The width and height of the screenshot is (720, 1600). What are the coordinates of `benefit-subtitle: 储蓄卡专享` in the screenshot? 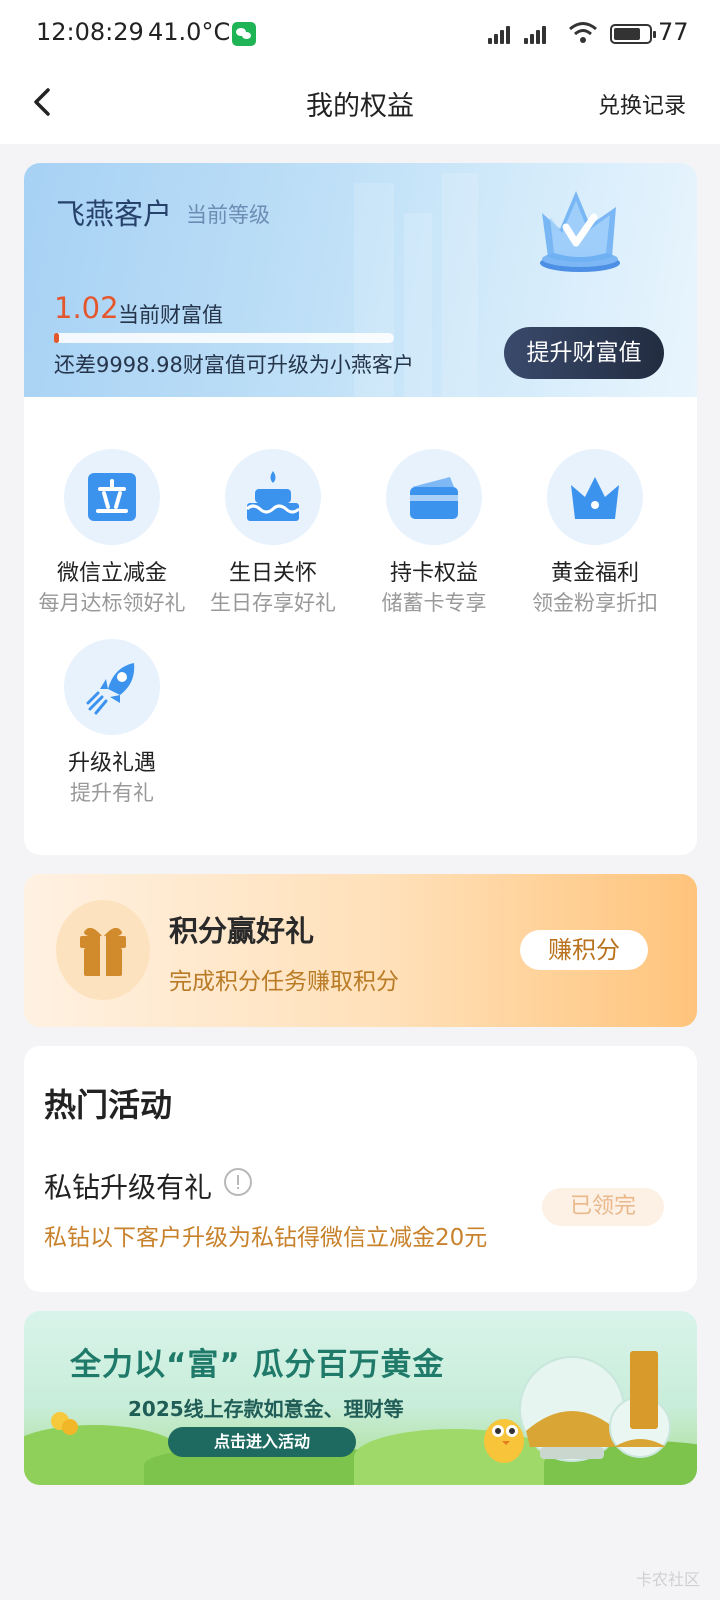 It's located at (434, 603).